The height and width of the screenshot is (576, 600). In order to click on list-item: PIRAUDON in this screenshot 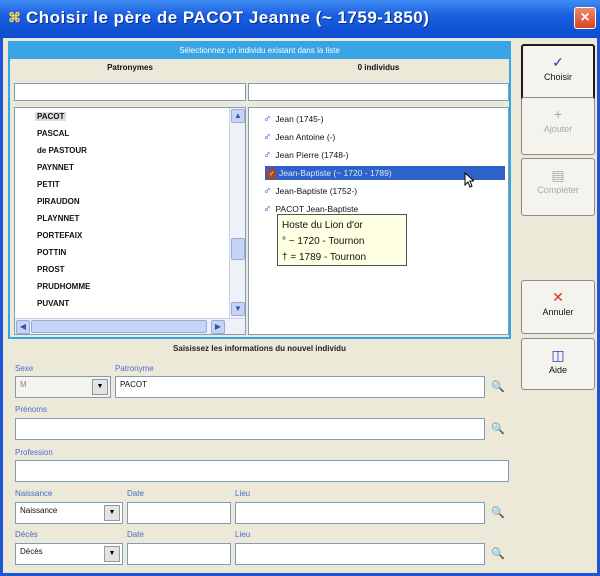, I will do `click(58, 201)`.